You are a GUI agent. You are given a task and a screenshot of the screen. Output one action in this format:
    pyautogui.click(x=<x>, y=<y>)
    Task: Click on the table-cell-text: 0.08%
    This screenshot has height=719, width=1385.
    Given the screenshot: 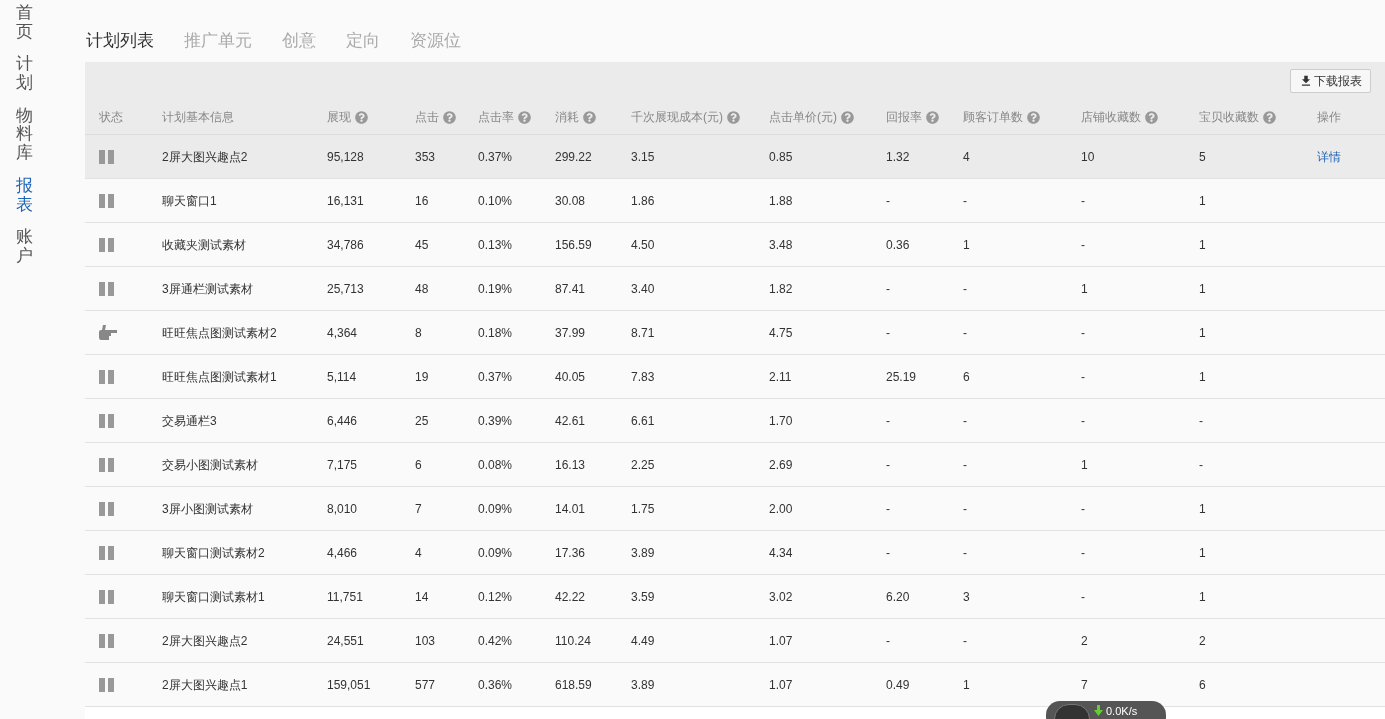 What is the action you would take?
    pyautogui.click(x=496, y=465)
    